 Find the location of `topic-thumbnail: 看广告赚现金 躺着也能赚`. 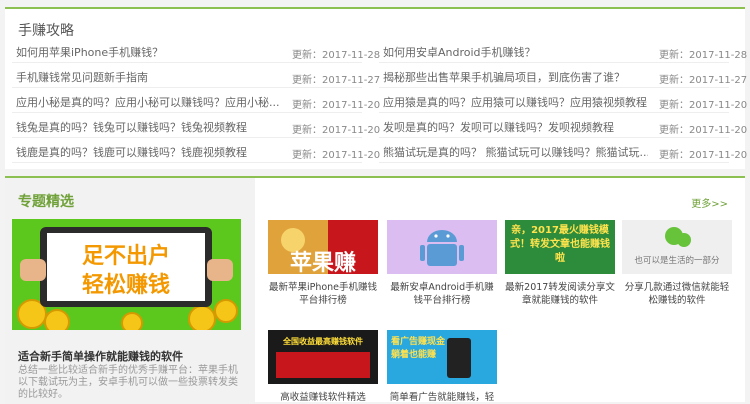

topic-thumbnail: 看广告赚现金 躺着也能赚 is located at coordinates (442, 357).